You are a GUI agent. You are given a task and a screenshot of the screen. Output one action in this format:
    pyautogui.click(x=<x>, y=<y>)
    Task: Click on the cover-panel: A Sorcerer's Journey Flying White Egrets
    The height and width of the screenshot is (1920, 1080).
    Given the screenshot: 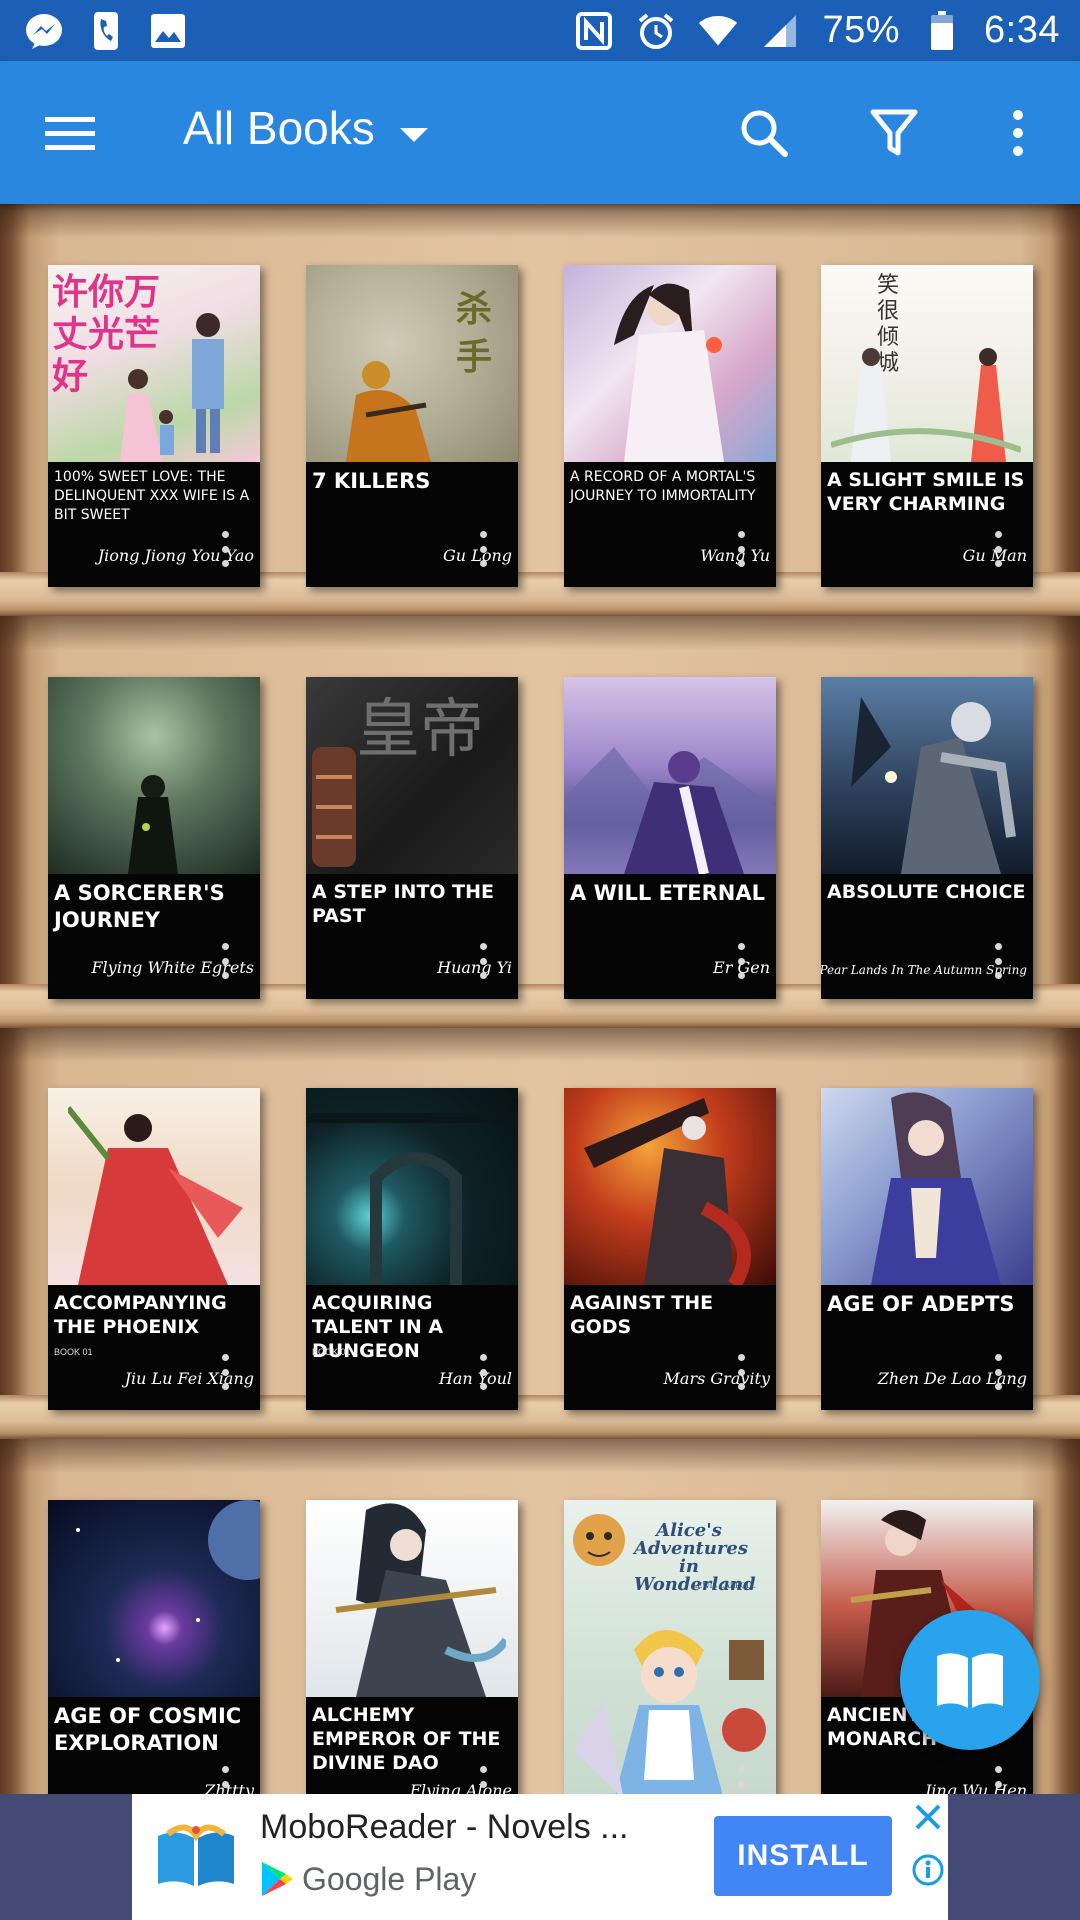 What is the action you would take?
    pyautogui.click(x=154, y=936)
    